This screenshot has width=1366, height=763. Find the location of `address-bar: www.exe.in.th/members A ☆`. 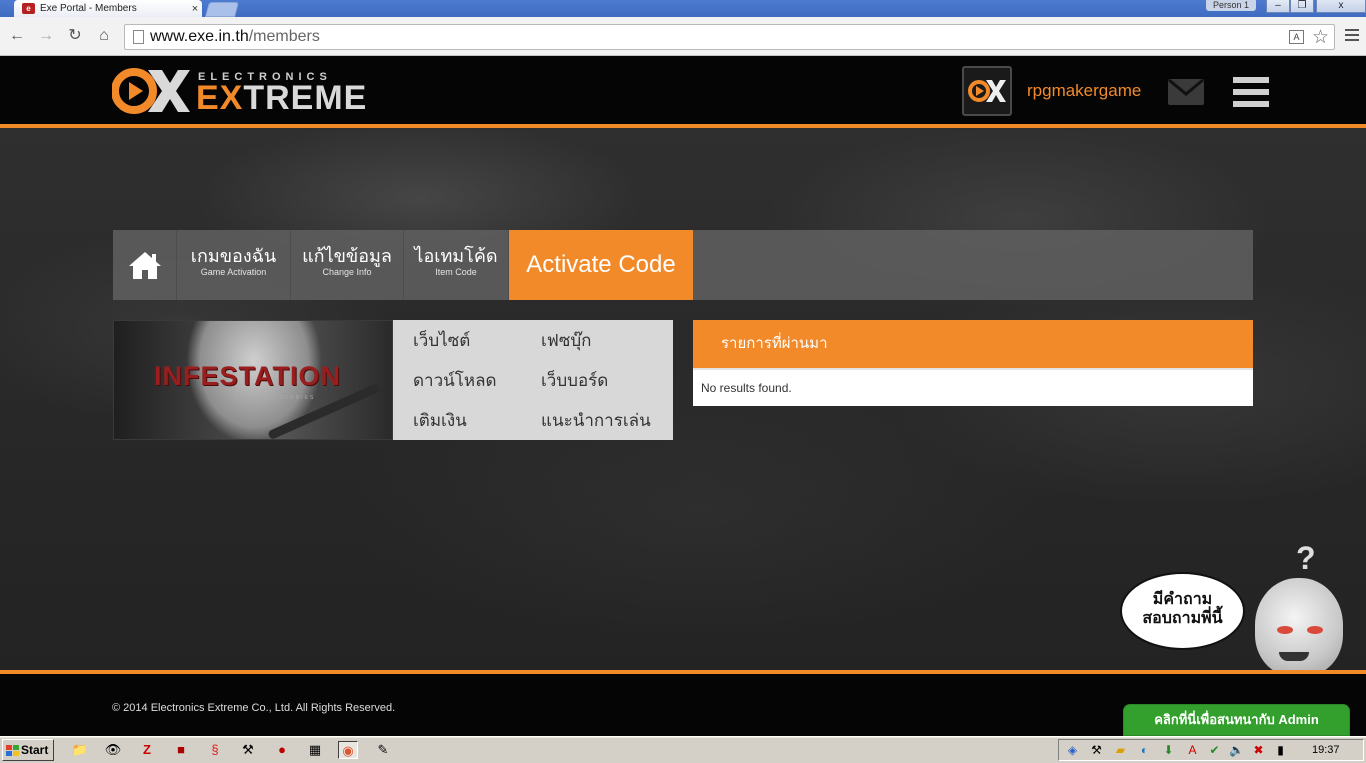

address-bar: www.exe.in.th/members A ☆ is located at coordinates (729, 37).